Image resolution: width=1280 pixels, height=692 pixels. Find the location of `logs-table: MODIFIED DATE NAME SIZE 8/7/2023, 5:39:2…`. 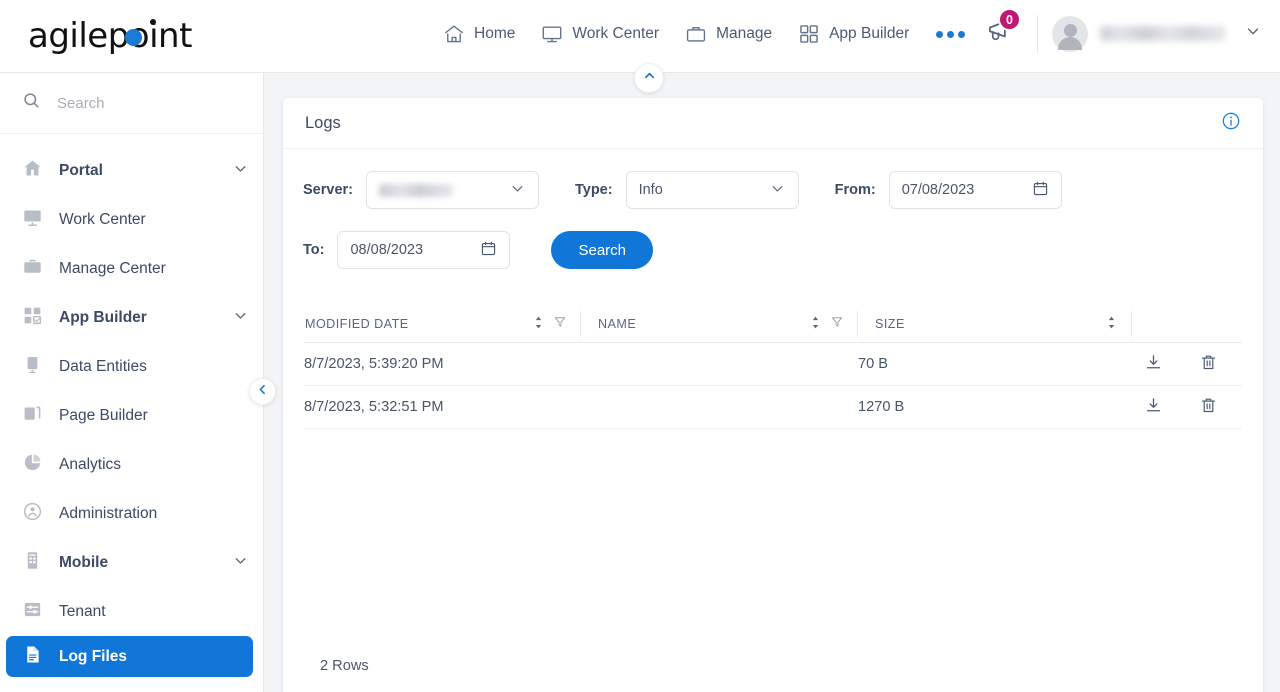

logs-table: MODIFIED DATE NAME SIZE 8/7/2023, 5:39:2… is located at coordinates (773, 367).